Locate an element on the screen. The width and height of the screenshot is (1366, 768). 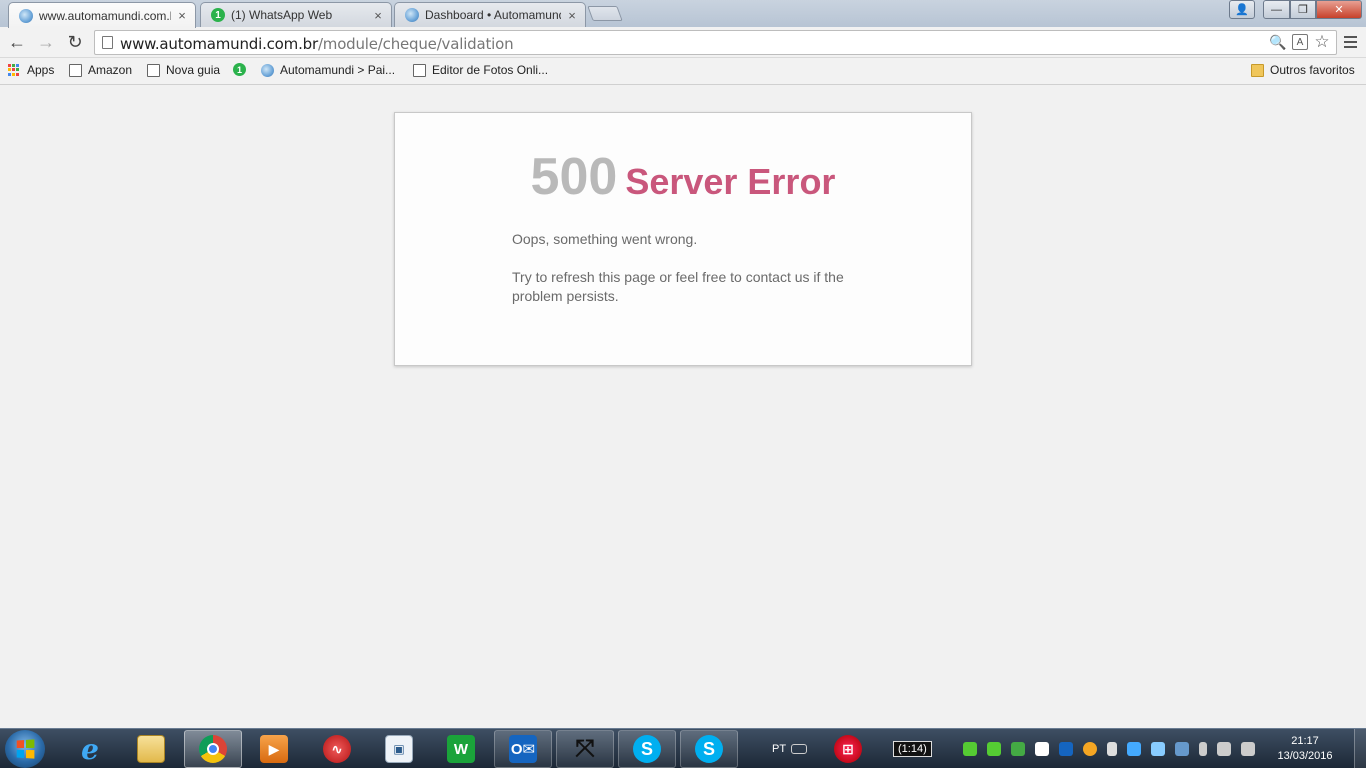
apps-grid-icon is located at coordinates (14, 70).